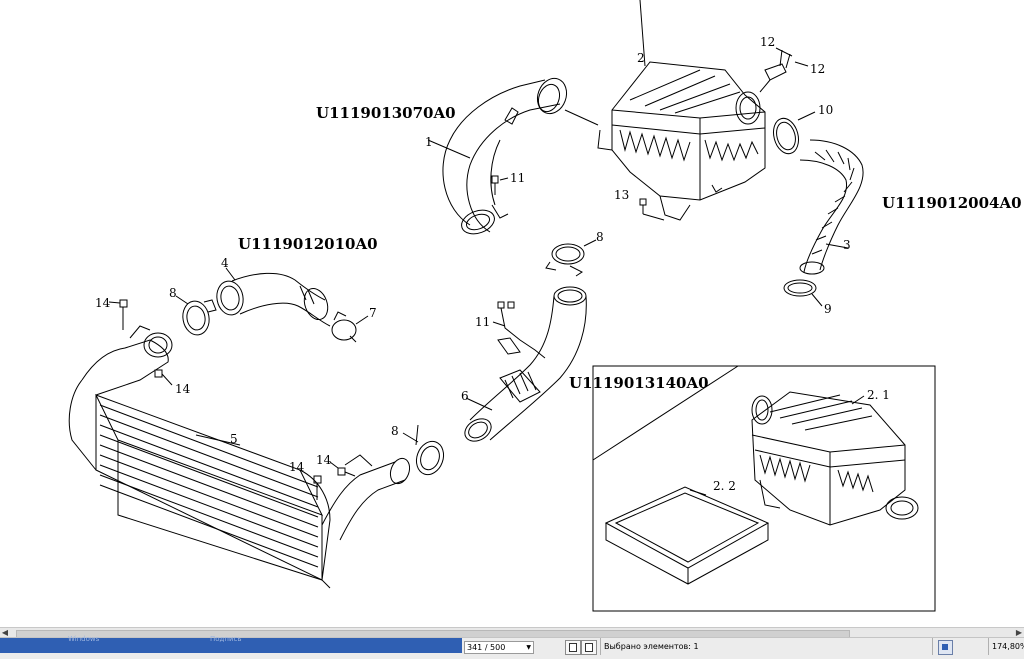 Image resolution: width=1024 pixels, height=659 pixels. What do you see at coordinates (342, 469) in the screenshot?
I see `bolt-14-bottom-right` at bounding box center [342, 469].